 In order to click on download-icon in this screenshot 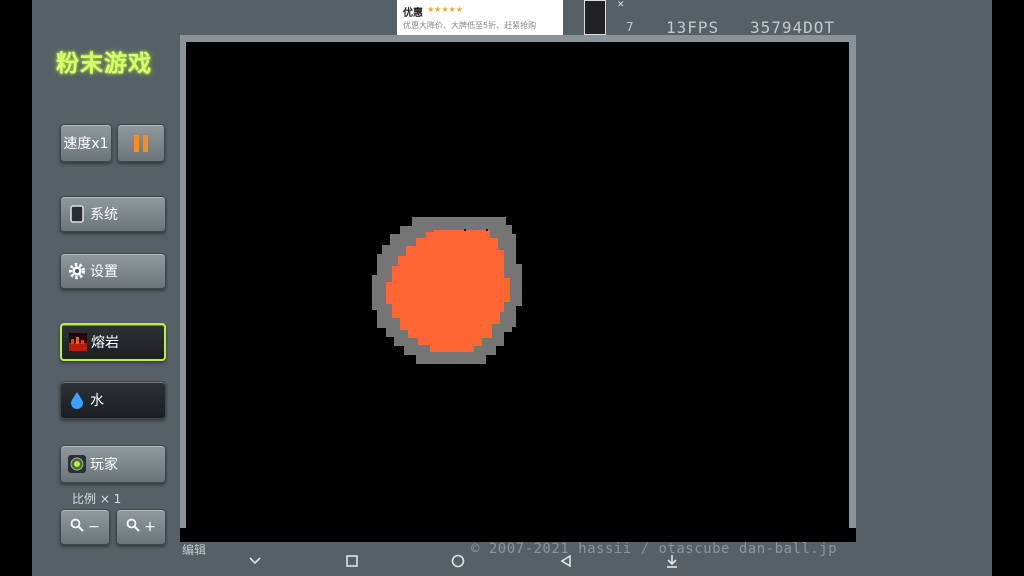, I will do `click(672, 561)`.